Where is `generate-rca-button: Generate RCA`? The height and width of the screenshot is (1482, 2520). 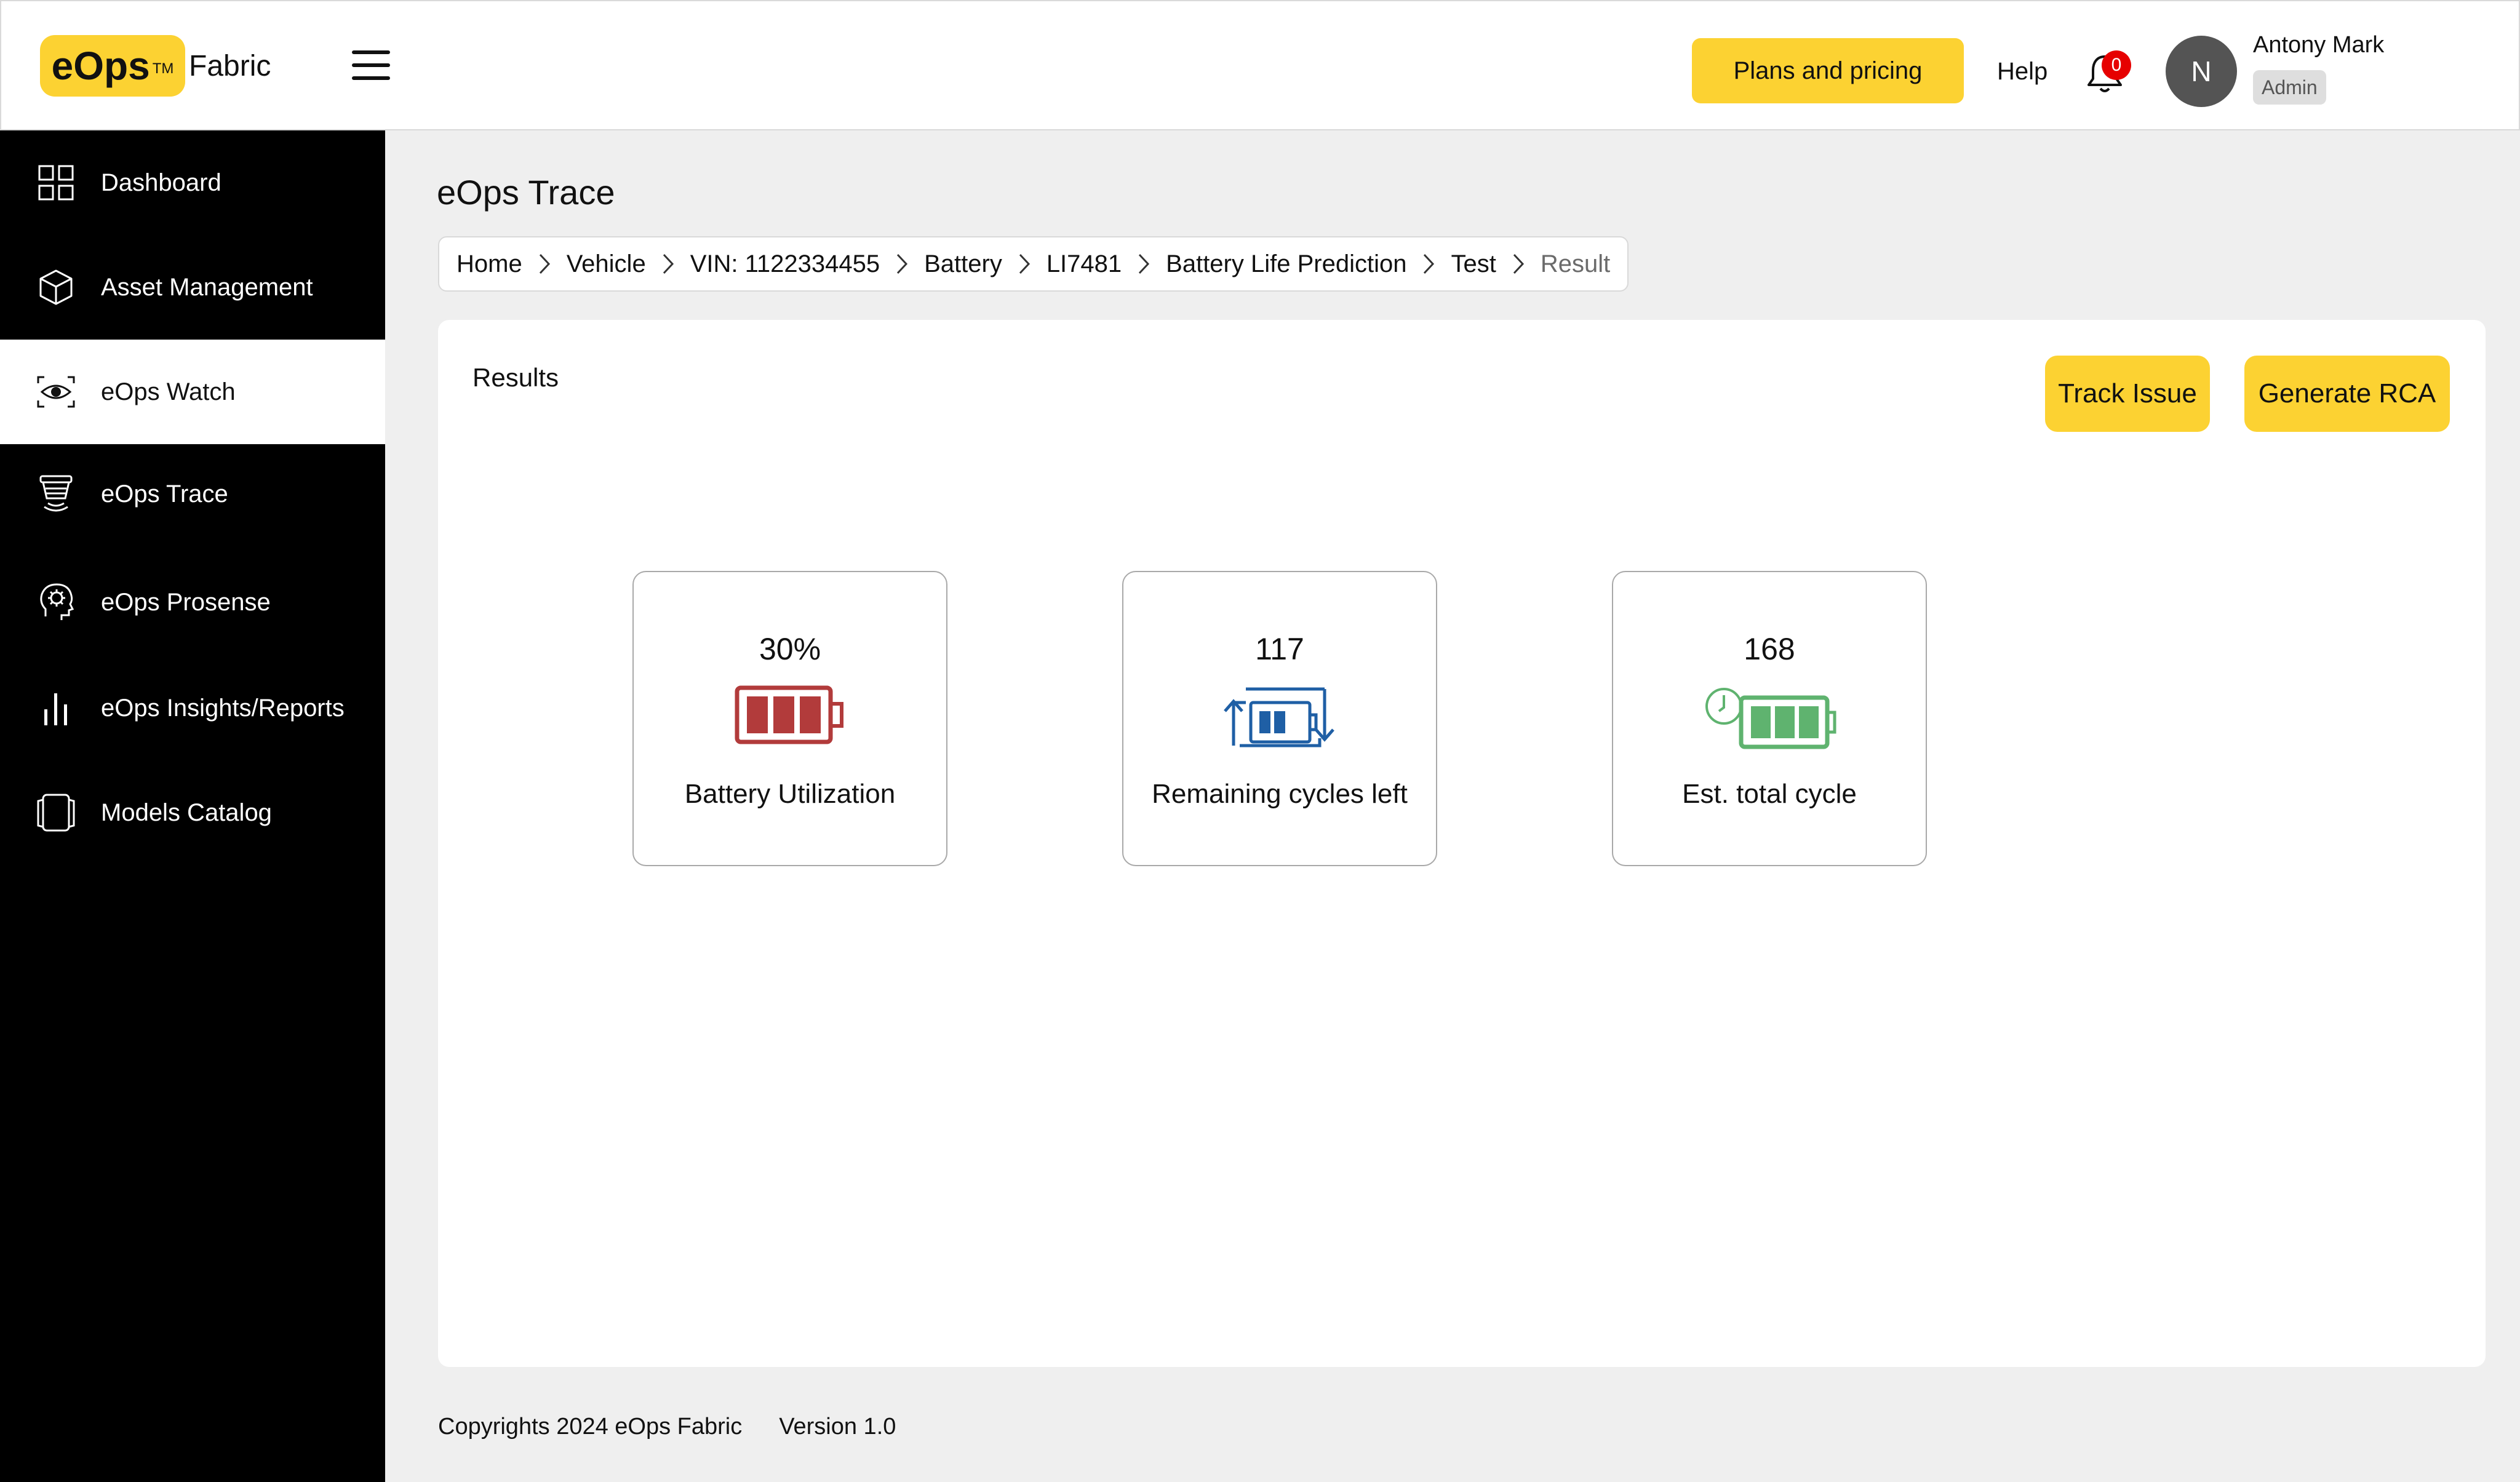 generate-rca-button: Generate RCA is located at coordinates (2347, 394).